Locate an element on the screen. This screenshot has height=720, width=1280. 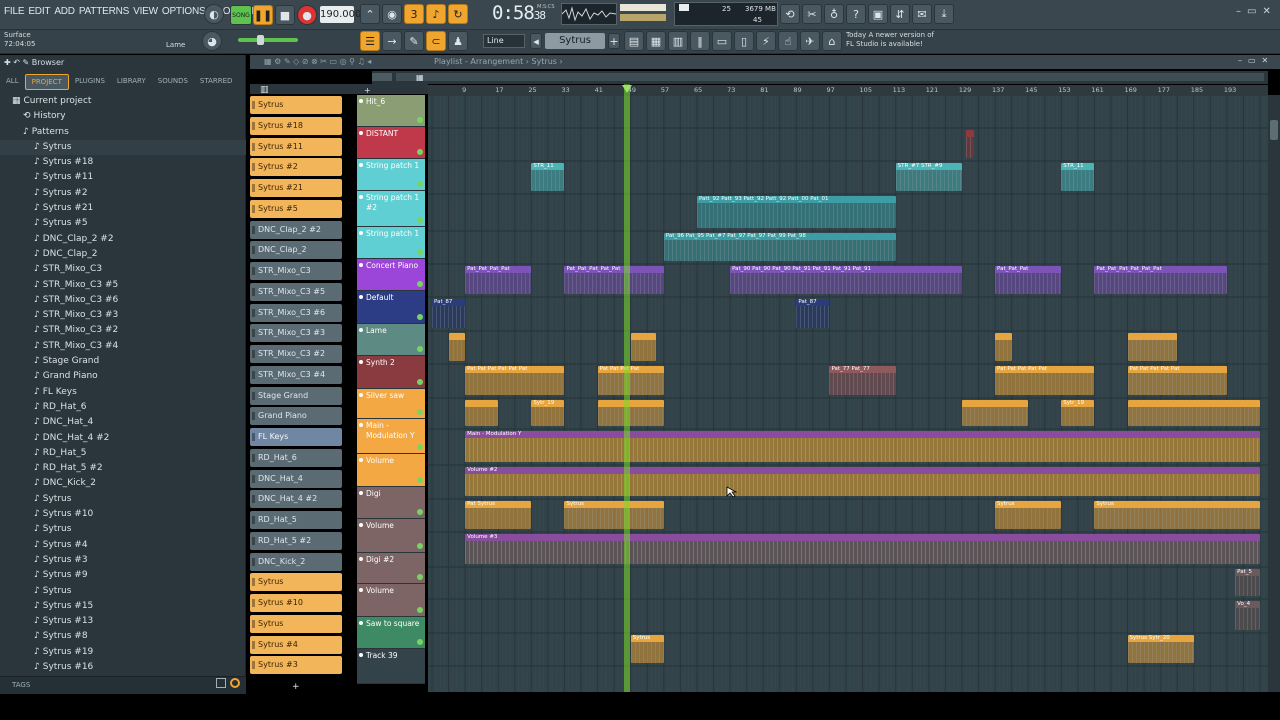
pause-button: ❚❚ is located at coordinates (263, 15).